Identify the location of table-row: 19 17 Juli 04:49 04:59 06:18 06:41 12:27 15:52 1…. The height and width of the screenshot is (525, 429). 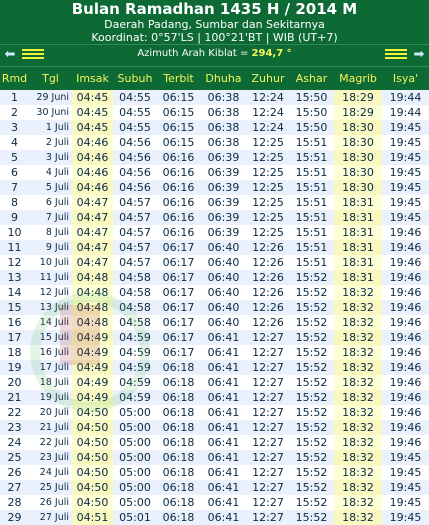
(214, 367).